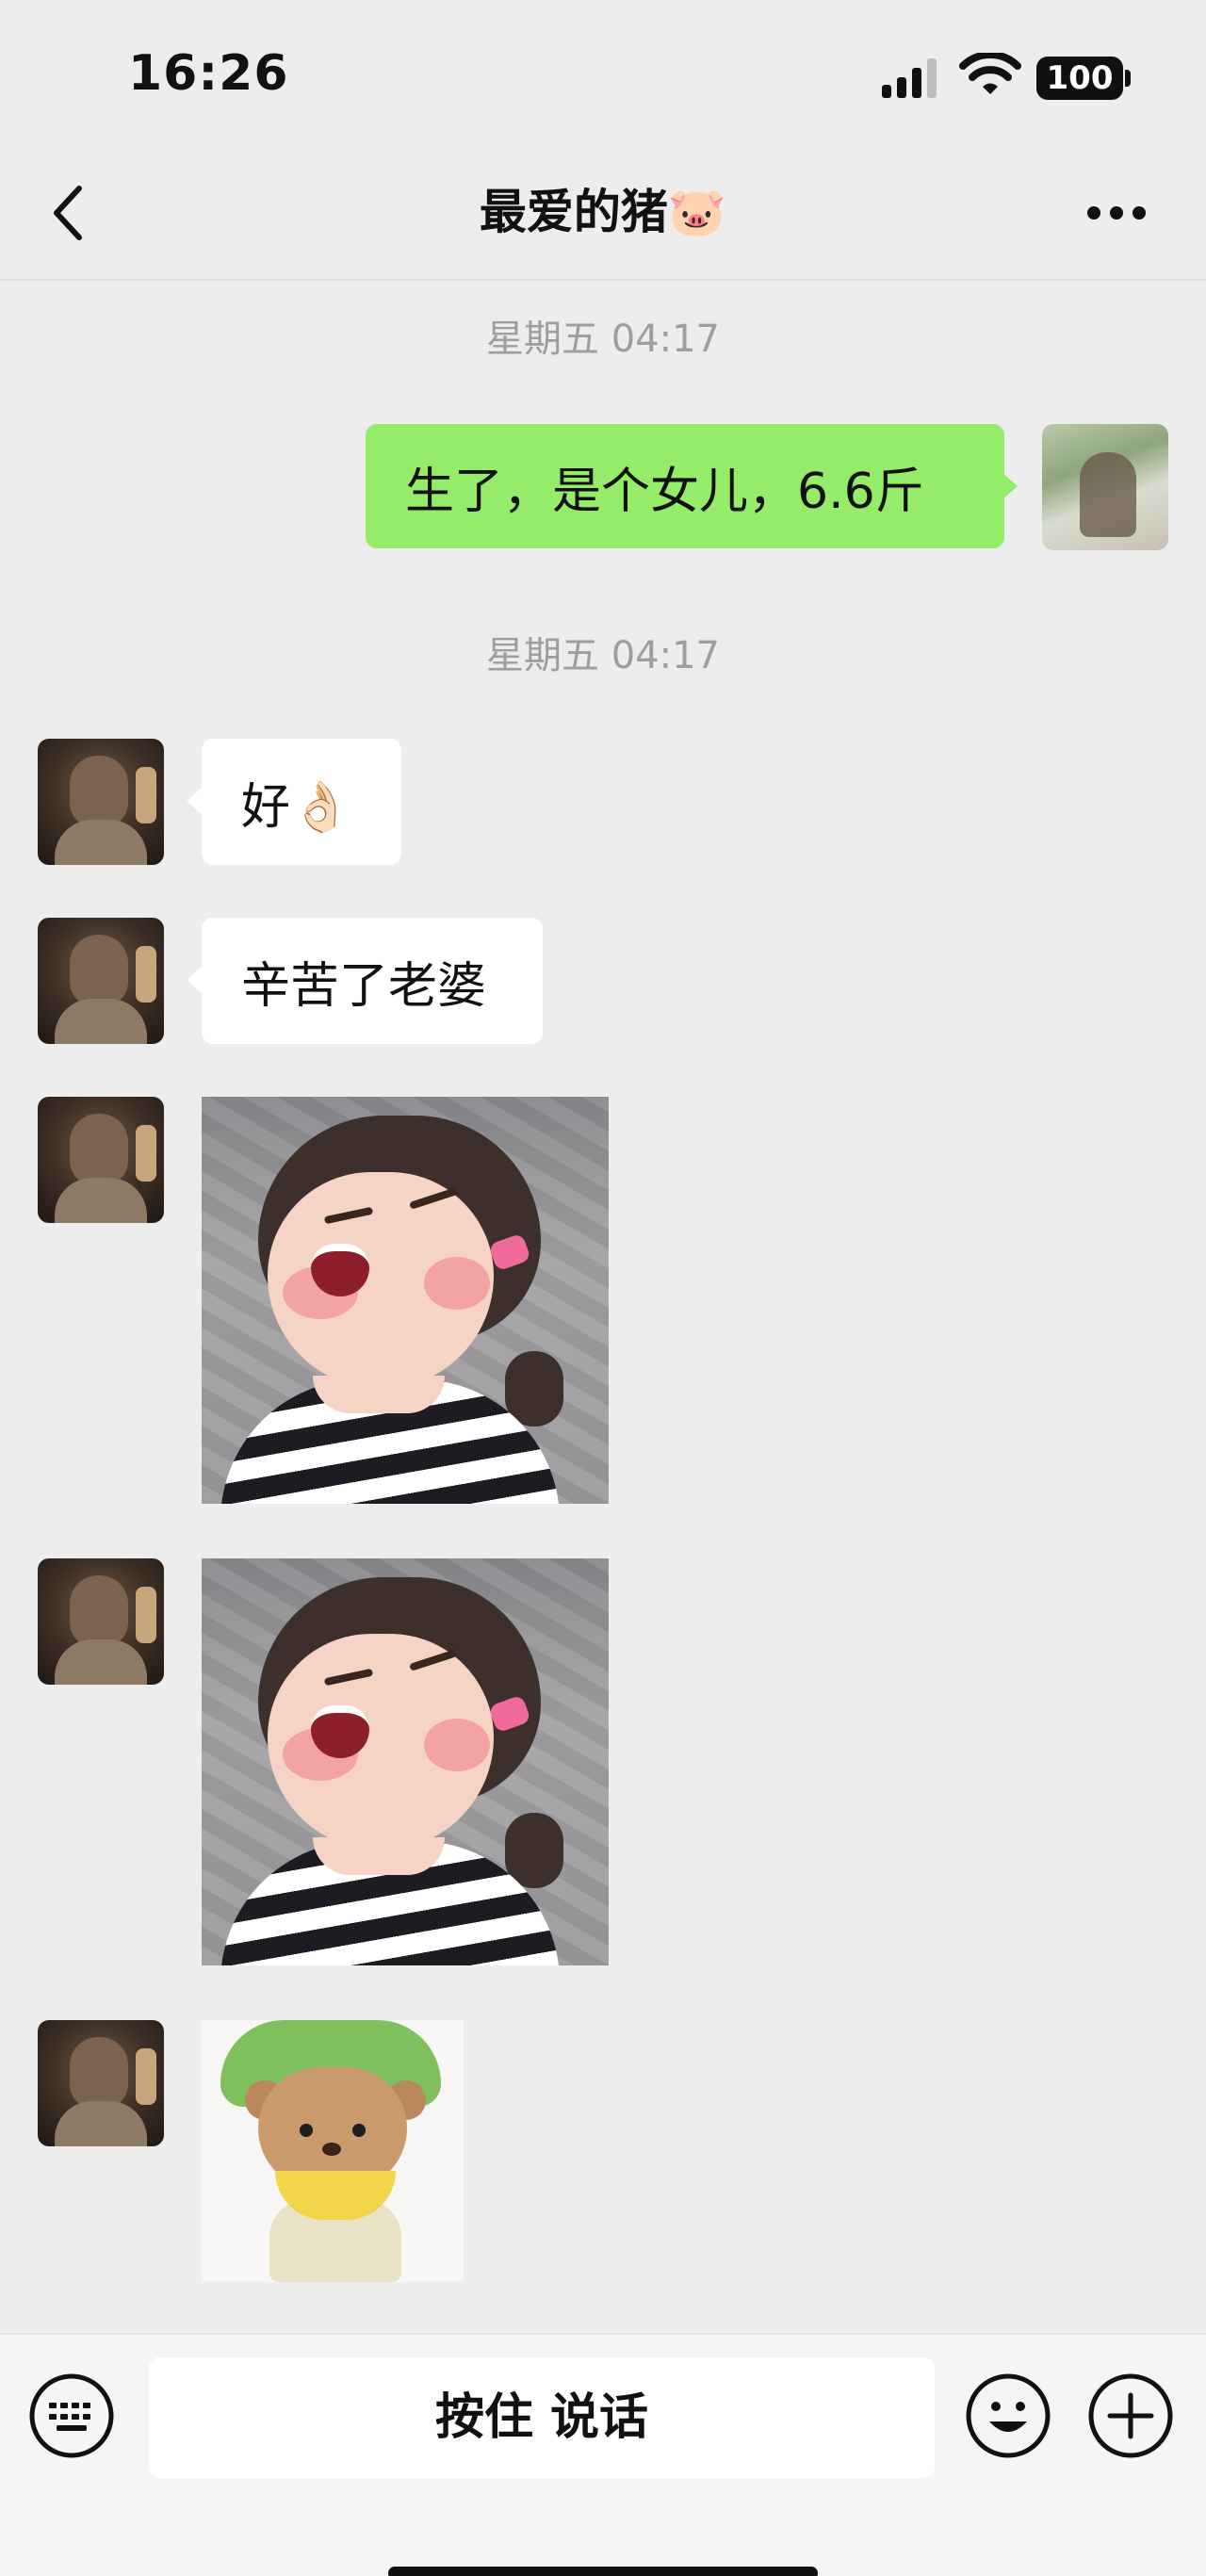  I want to click on my-avatar, so click(1105, 487).